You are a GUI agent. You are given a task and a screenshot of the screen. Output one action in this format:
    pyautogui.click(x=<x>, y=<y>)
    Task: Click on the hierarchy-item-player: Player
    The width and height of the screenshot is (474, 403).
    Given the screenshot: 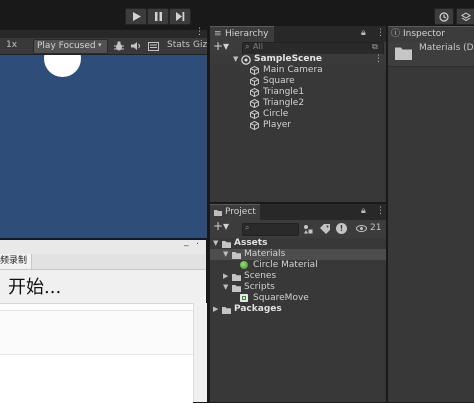 What is the action you would take?
    pyautogui.click(x=298, y=125)
    